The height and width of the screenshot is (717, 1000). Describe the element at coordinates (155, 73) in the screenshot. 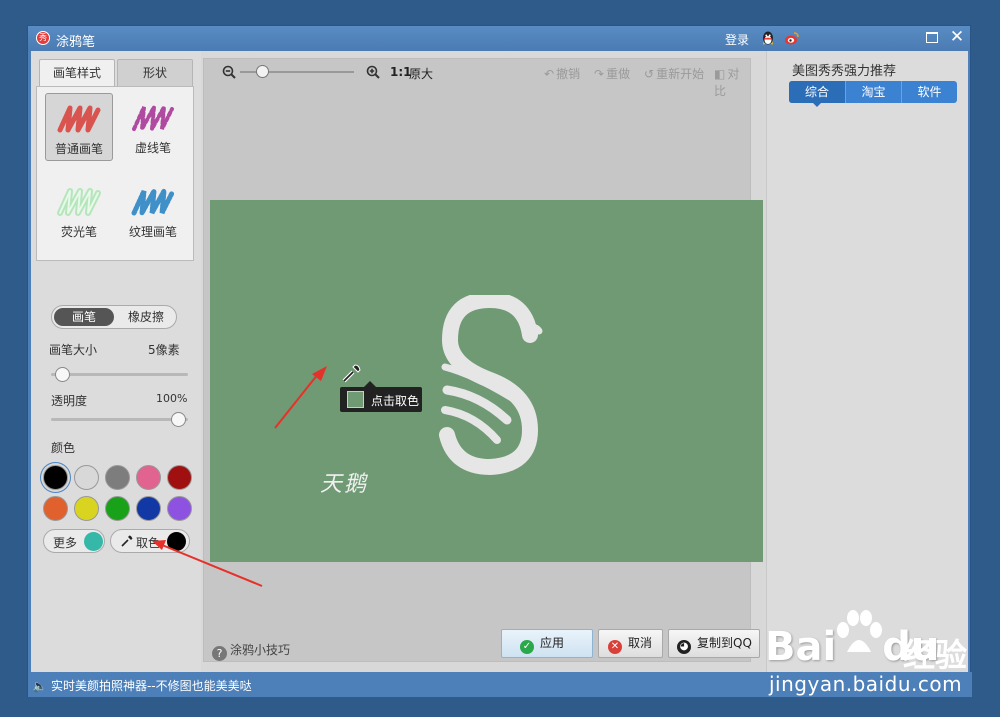

I see `tab-shape: 形状` at that location.